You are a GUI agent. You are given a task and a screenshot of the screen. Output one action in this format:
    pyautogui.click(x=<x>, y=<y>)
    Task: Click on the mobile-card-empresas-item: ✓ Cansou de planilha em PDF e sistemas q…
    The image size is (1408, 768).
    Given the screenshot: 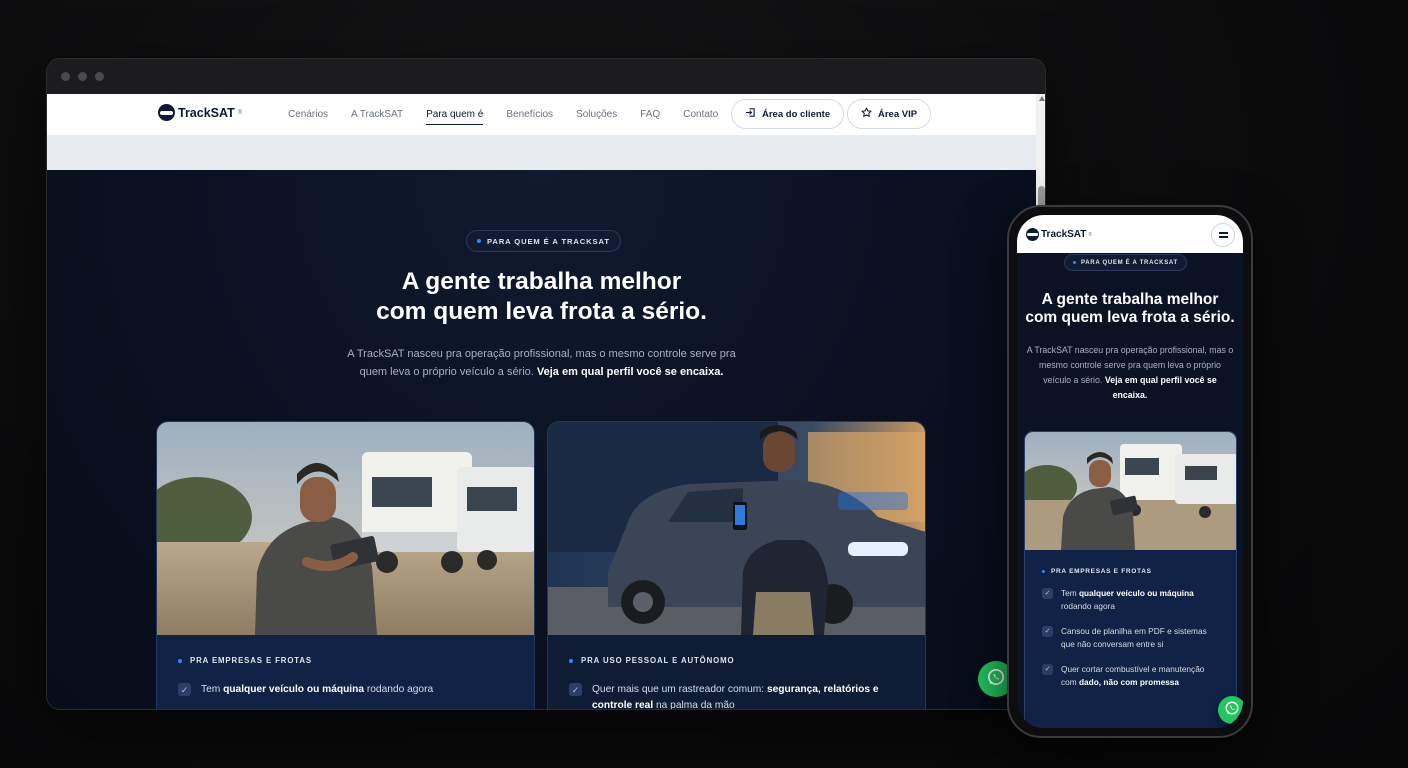 What is the action you would take?
    pyautogui.click(x=1131, y=638)
    